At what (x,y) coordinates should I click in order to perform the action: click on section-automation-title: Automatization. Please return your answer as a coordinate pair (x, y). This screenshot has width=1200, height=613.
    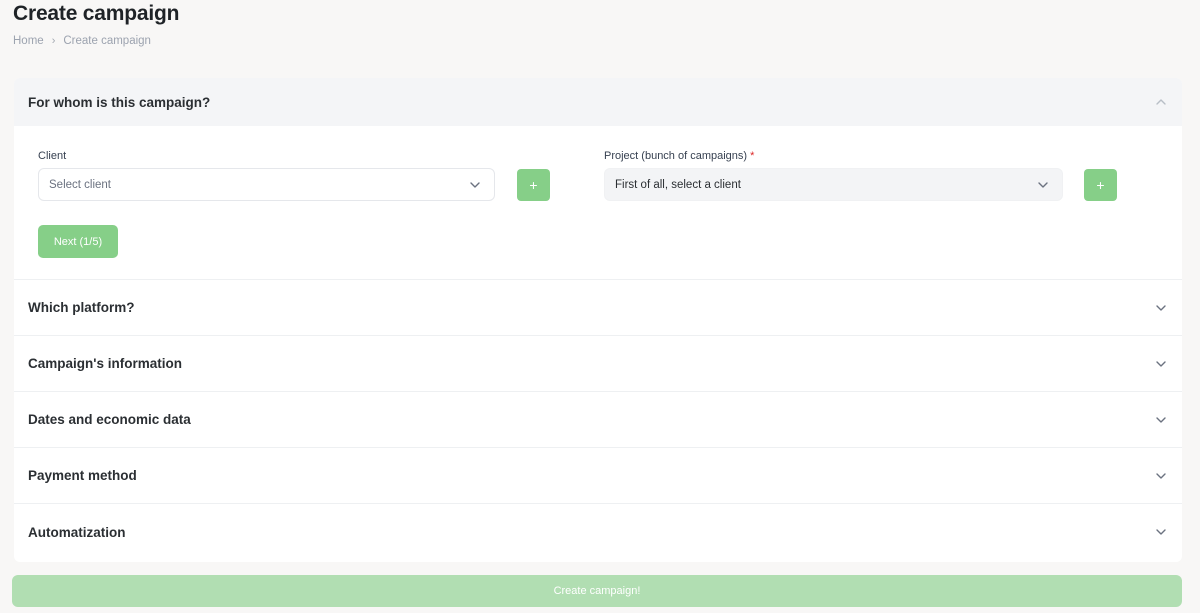
    Looking at the image, I should click on (77, 532).